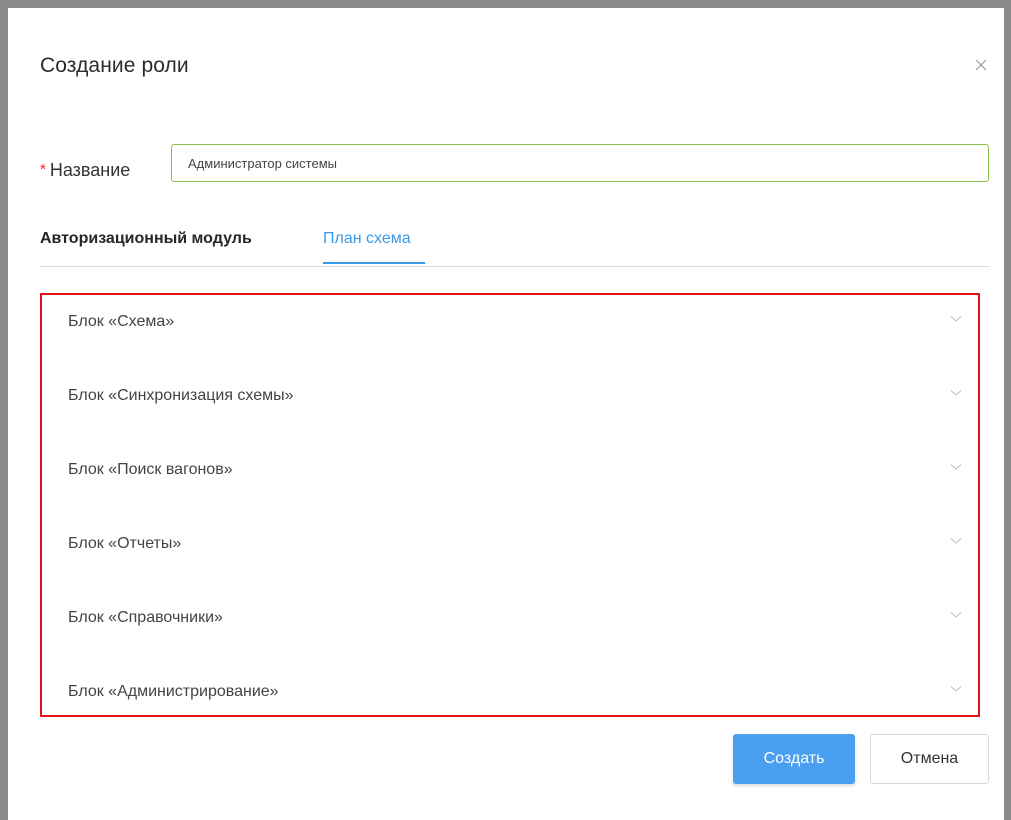 The image size is (1011, 820). What do you see at coordinates (981, 65) in the screenshot?
I see `close-icon` at bounding box center [981, 65].